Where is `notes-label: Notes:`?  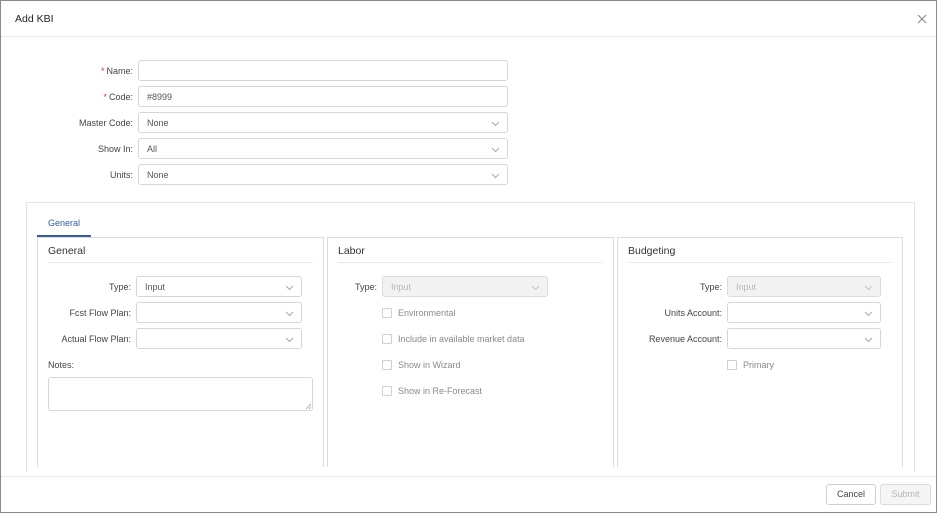 notes-label: Notes: is located at coordinates (61, 365).